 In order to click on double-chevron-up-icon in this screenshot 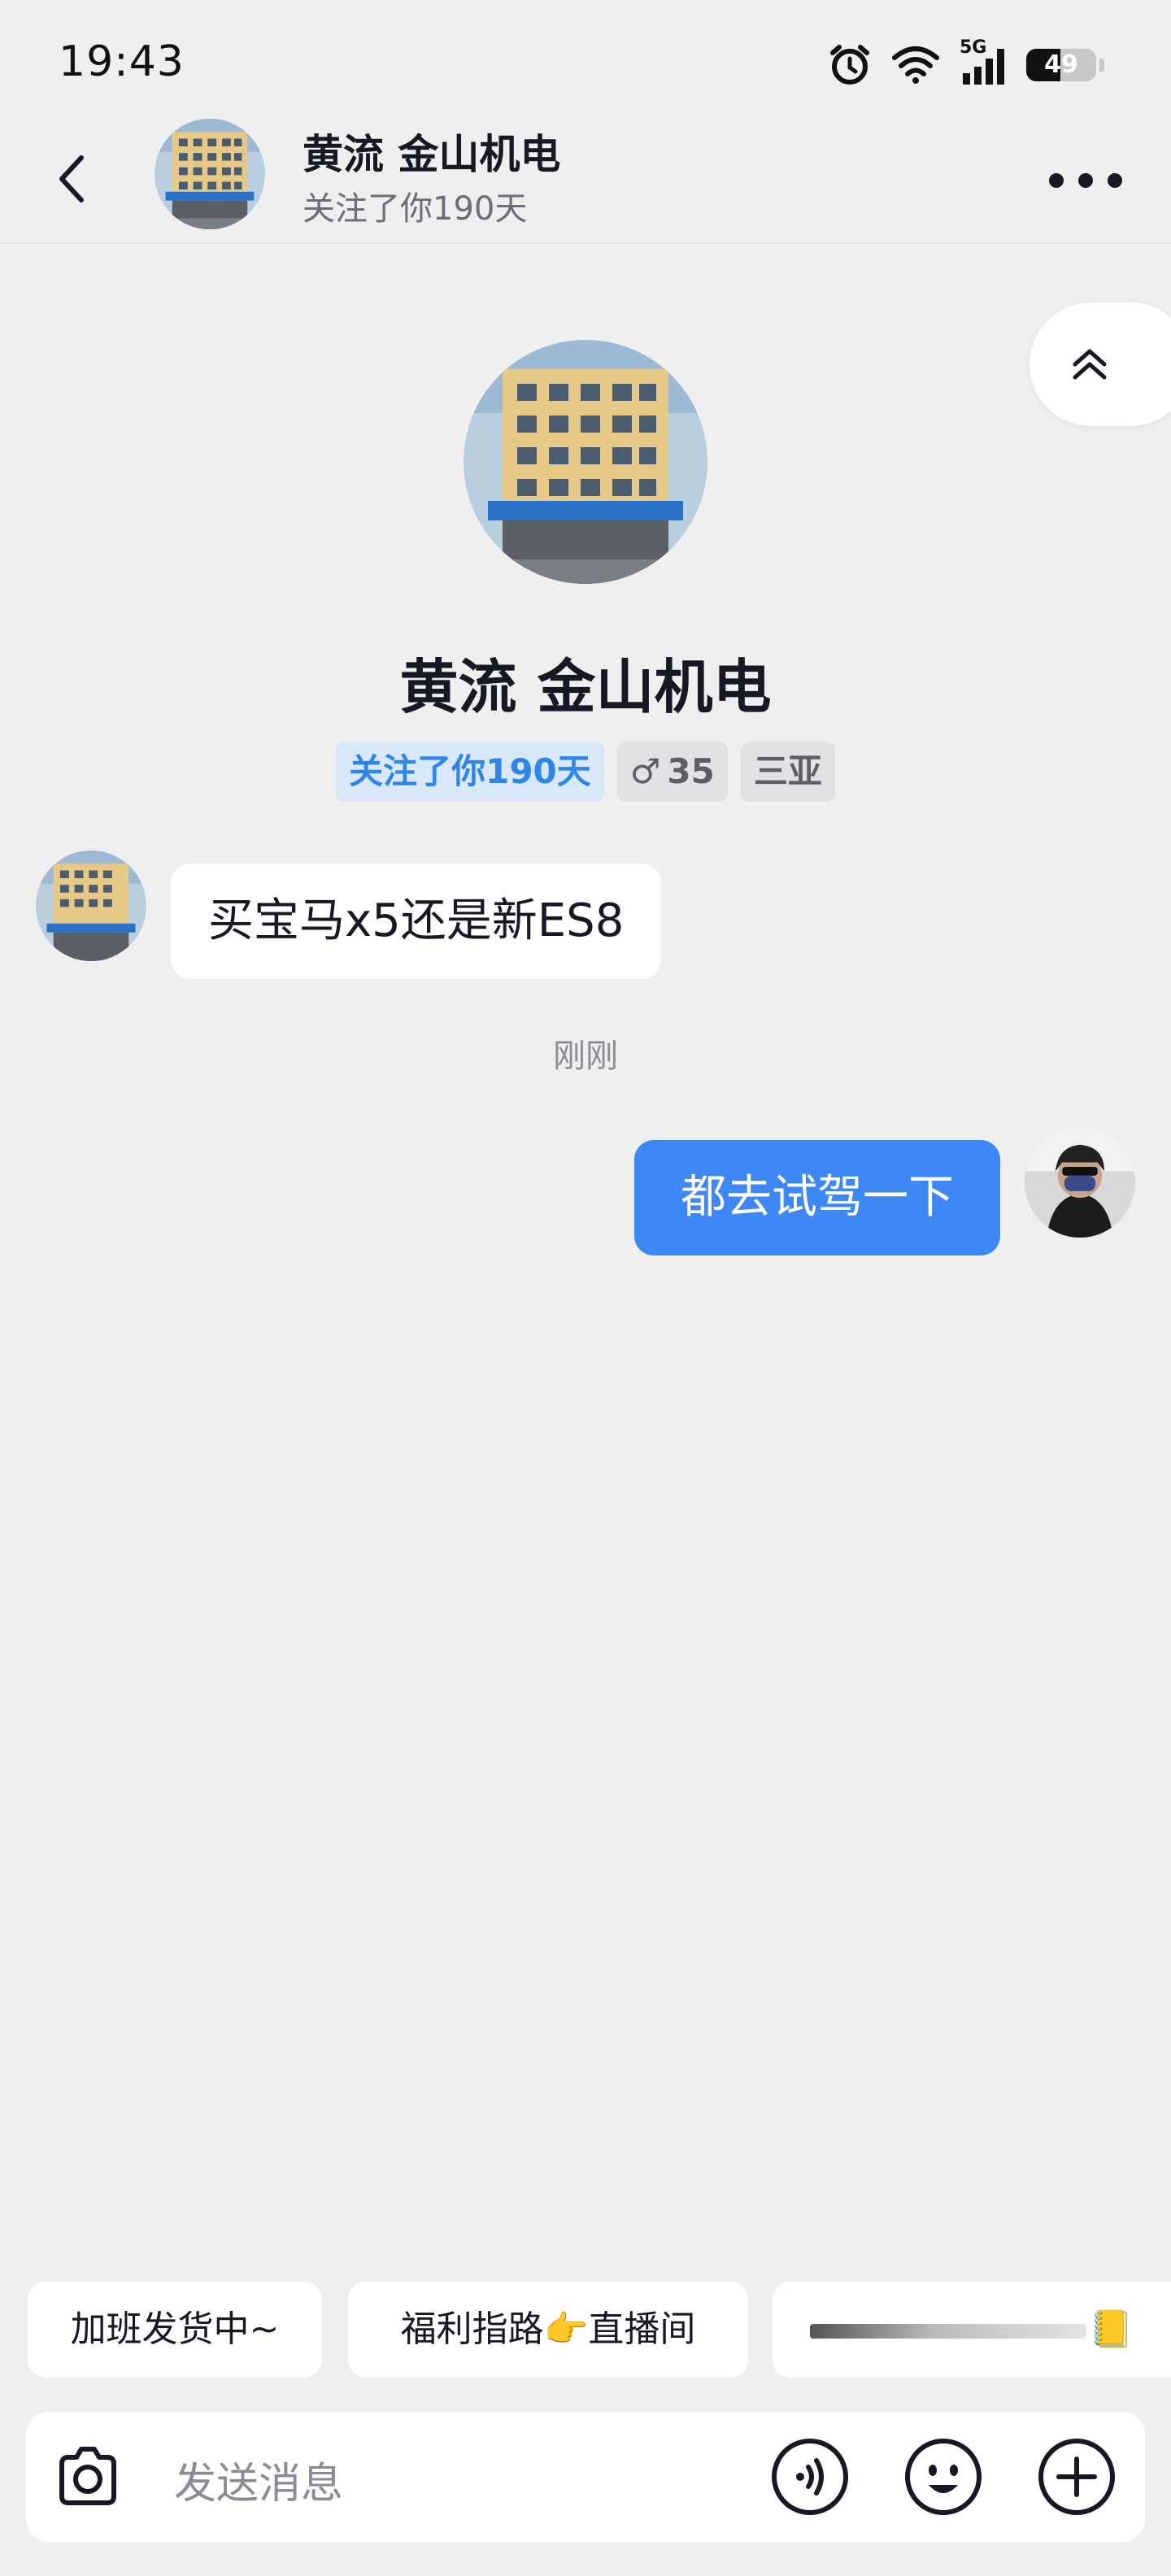, I will do `click(1090, 365)`.